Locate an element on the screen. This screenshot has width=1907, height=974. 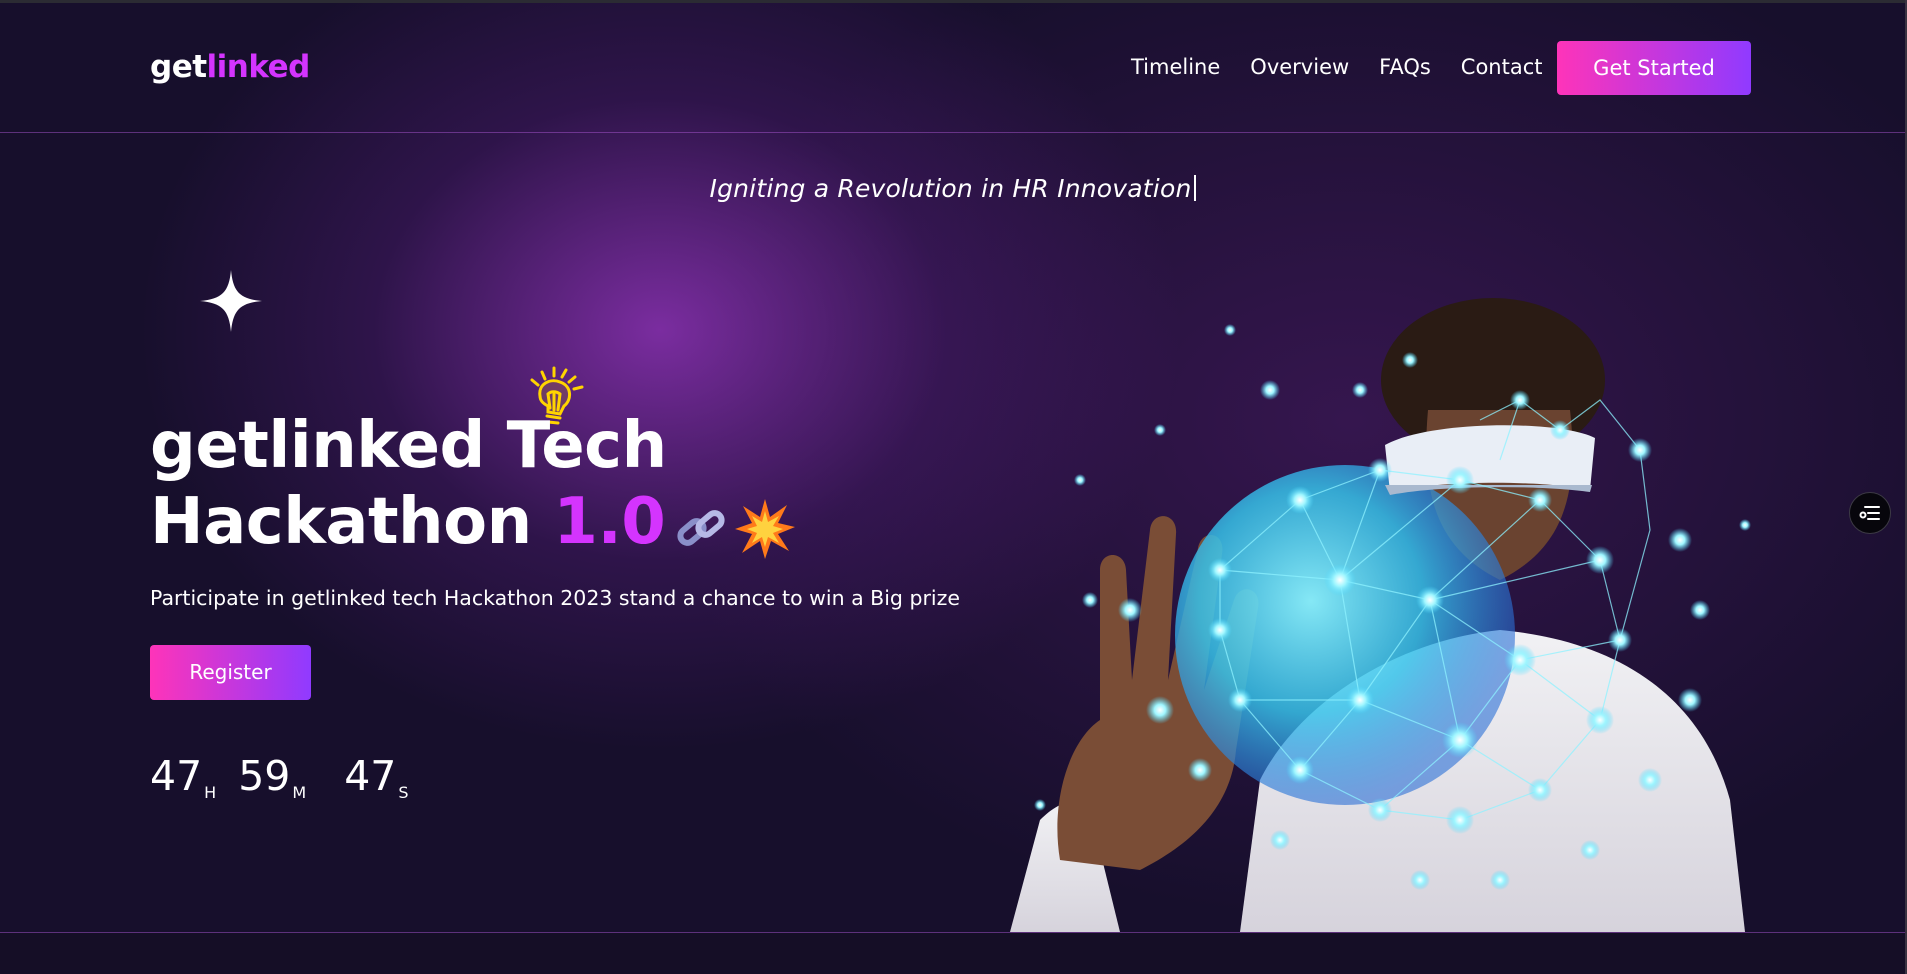
filter-list-icon is located at coordinates (1869, 513).